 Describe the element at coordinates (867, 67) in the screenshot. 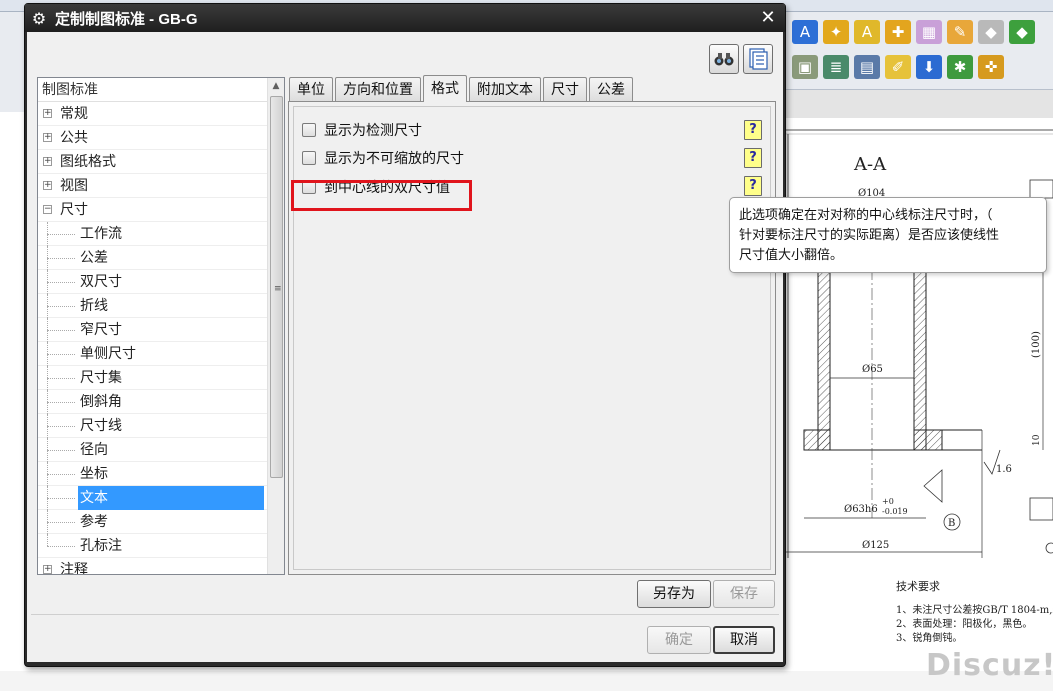

I see `database-icon: ▤` at that location.